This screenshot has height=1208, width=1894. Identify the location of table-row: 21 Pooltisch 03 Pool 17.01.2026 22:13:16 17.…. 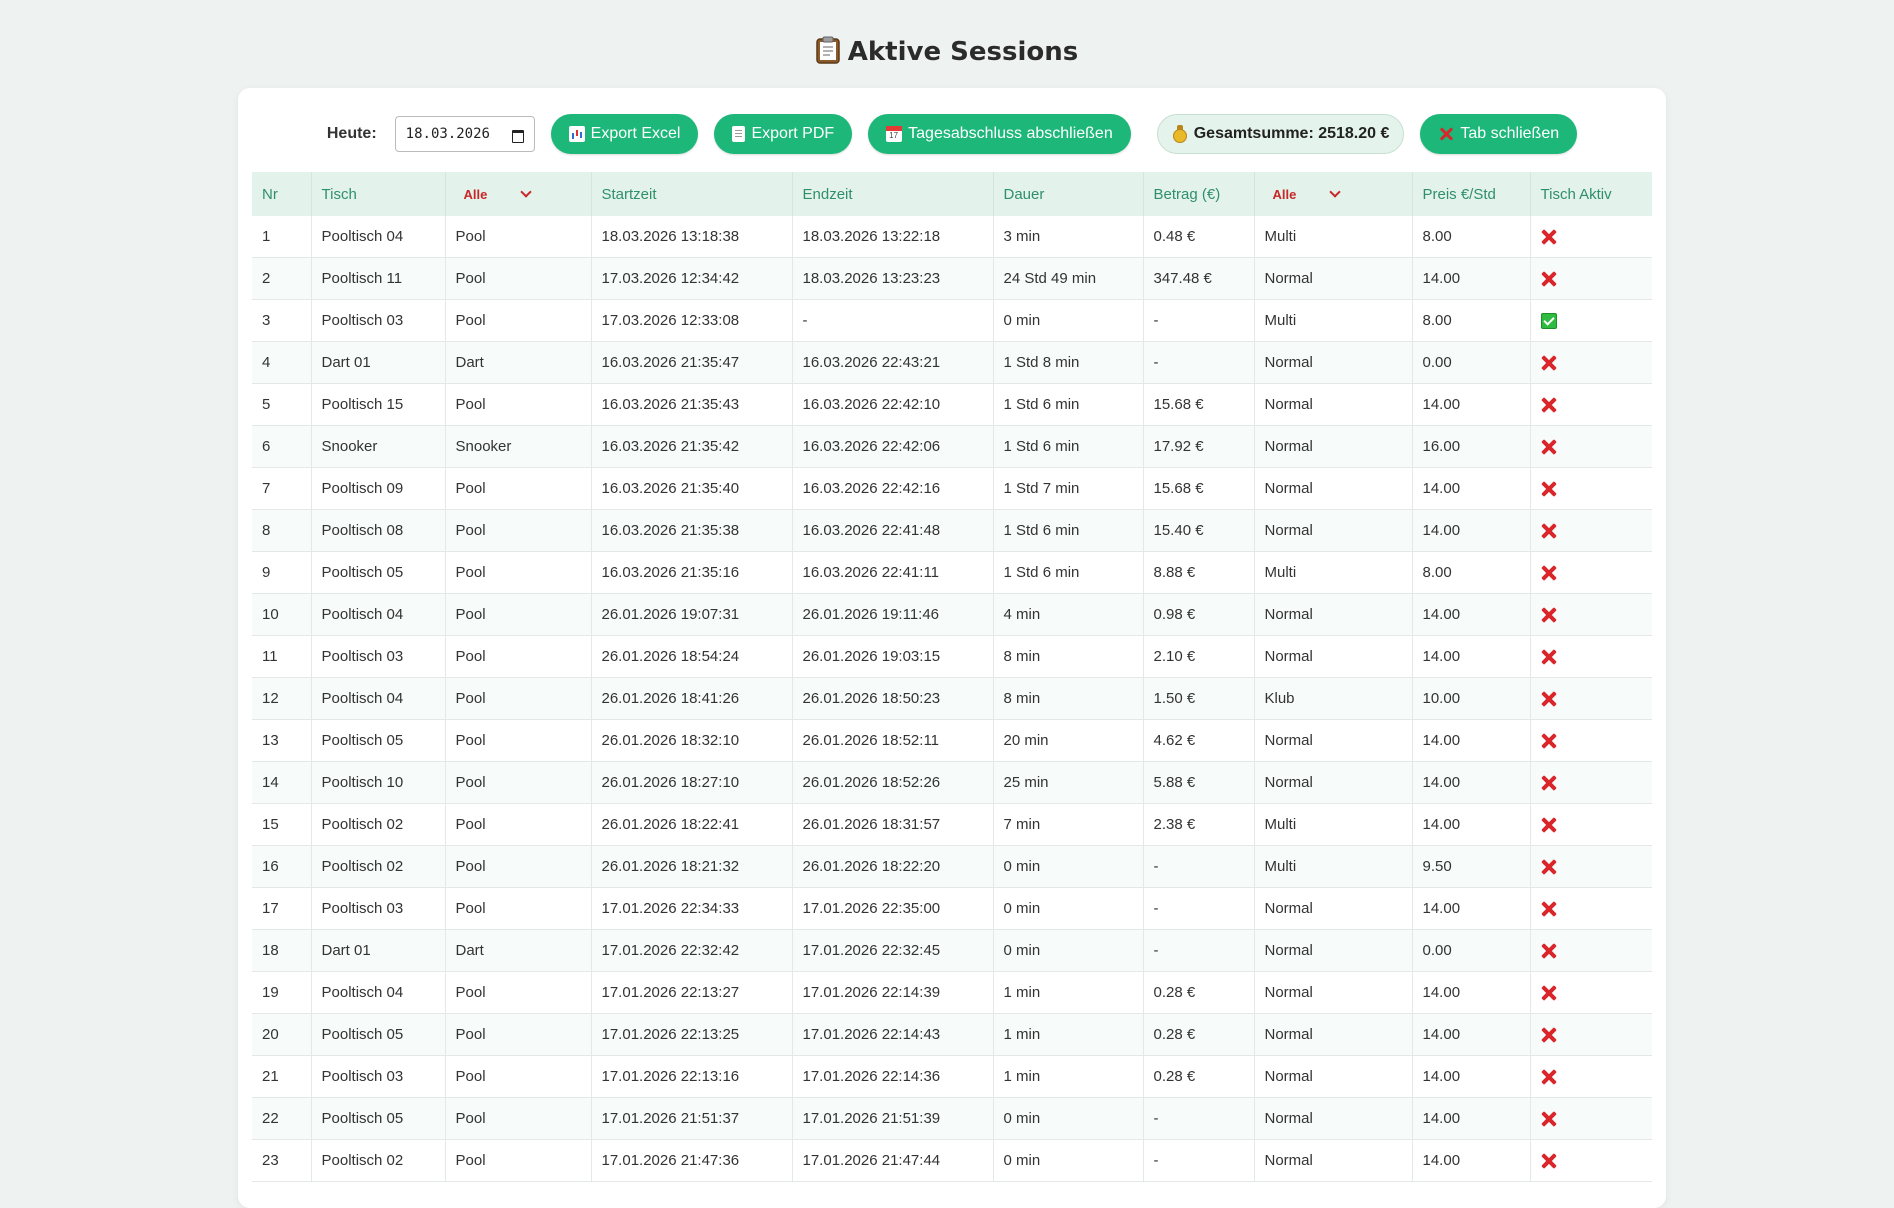
(952, 1076).